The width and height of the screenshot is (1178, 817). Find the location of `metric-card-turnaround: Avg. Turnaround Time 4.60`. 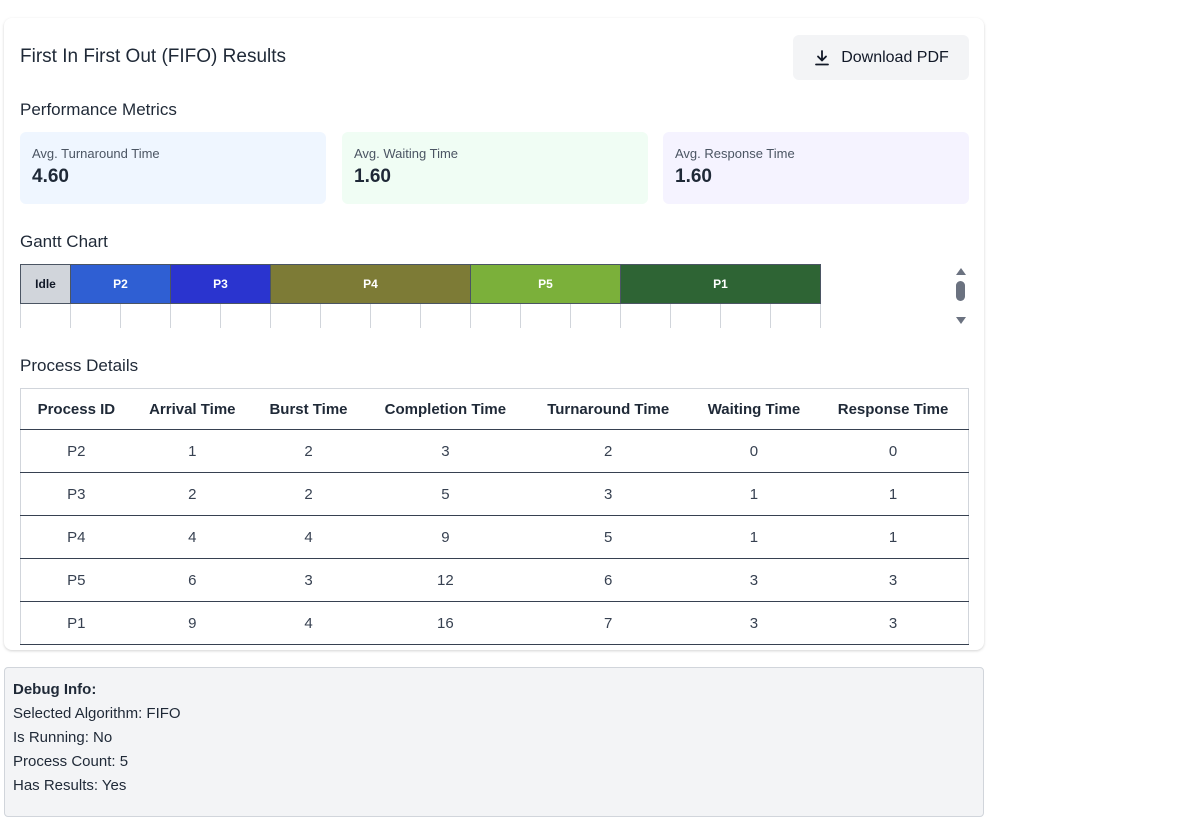

metric-card-turnaround: Avg. Turnaround Time 4.60 is located at coordinates (173, 168).